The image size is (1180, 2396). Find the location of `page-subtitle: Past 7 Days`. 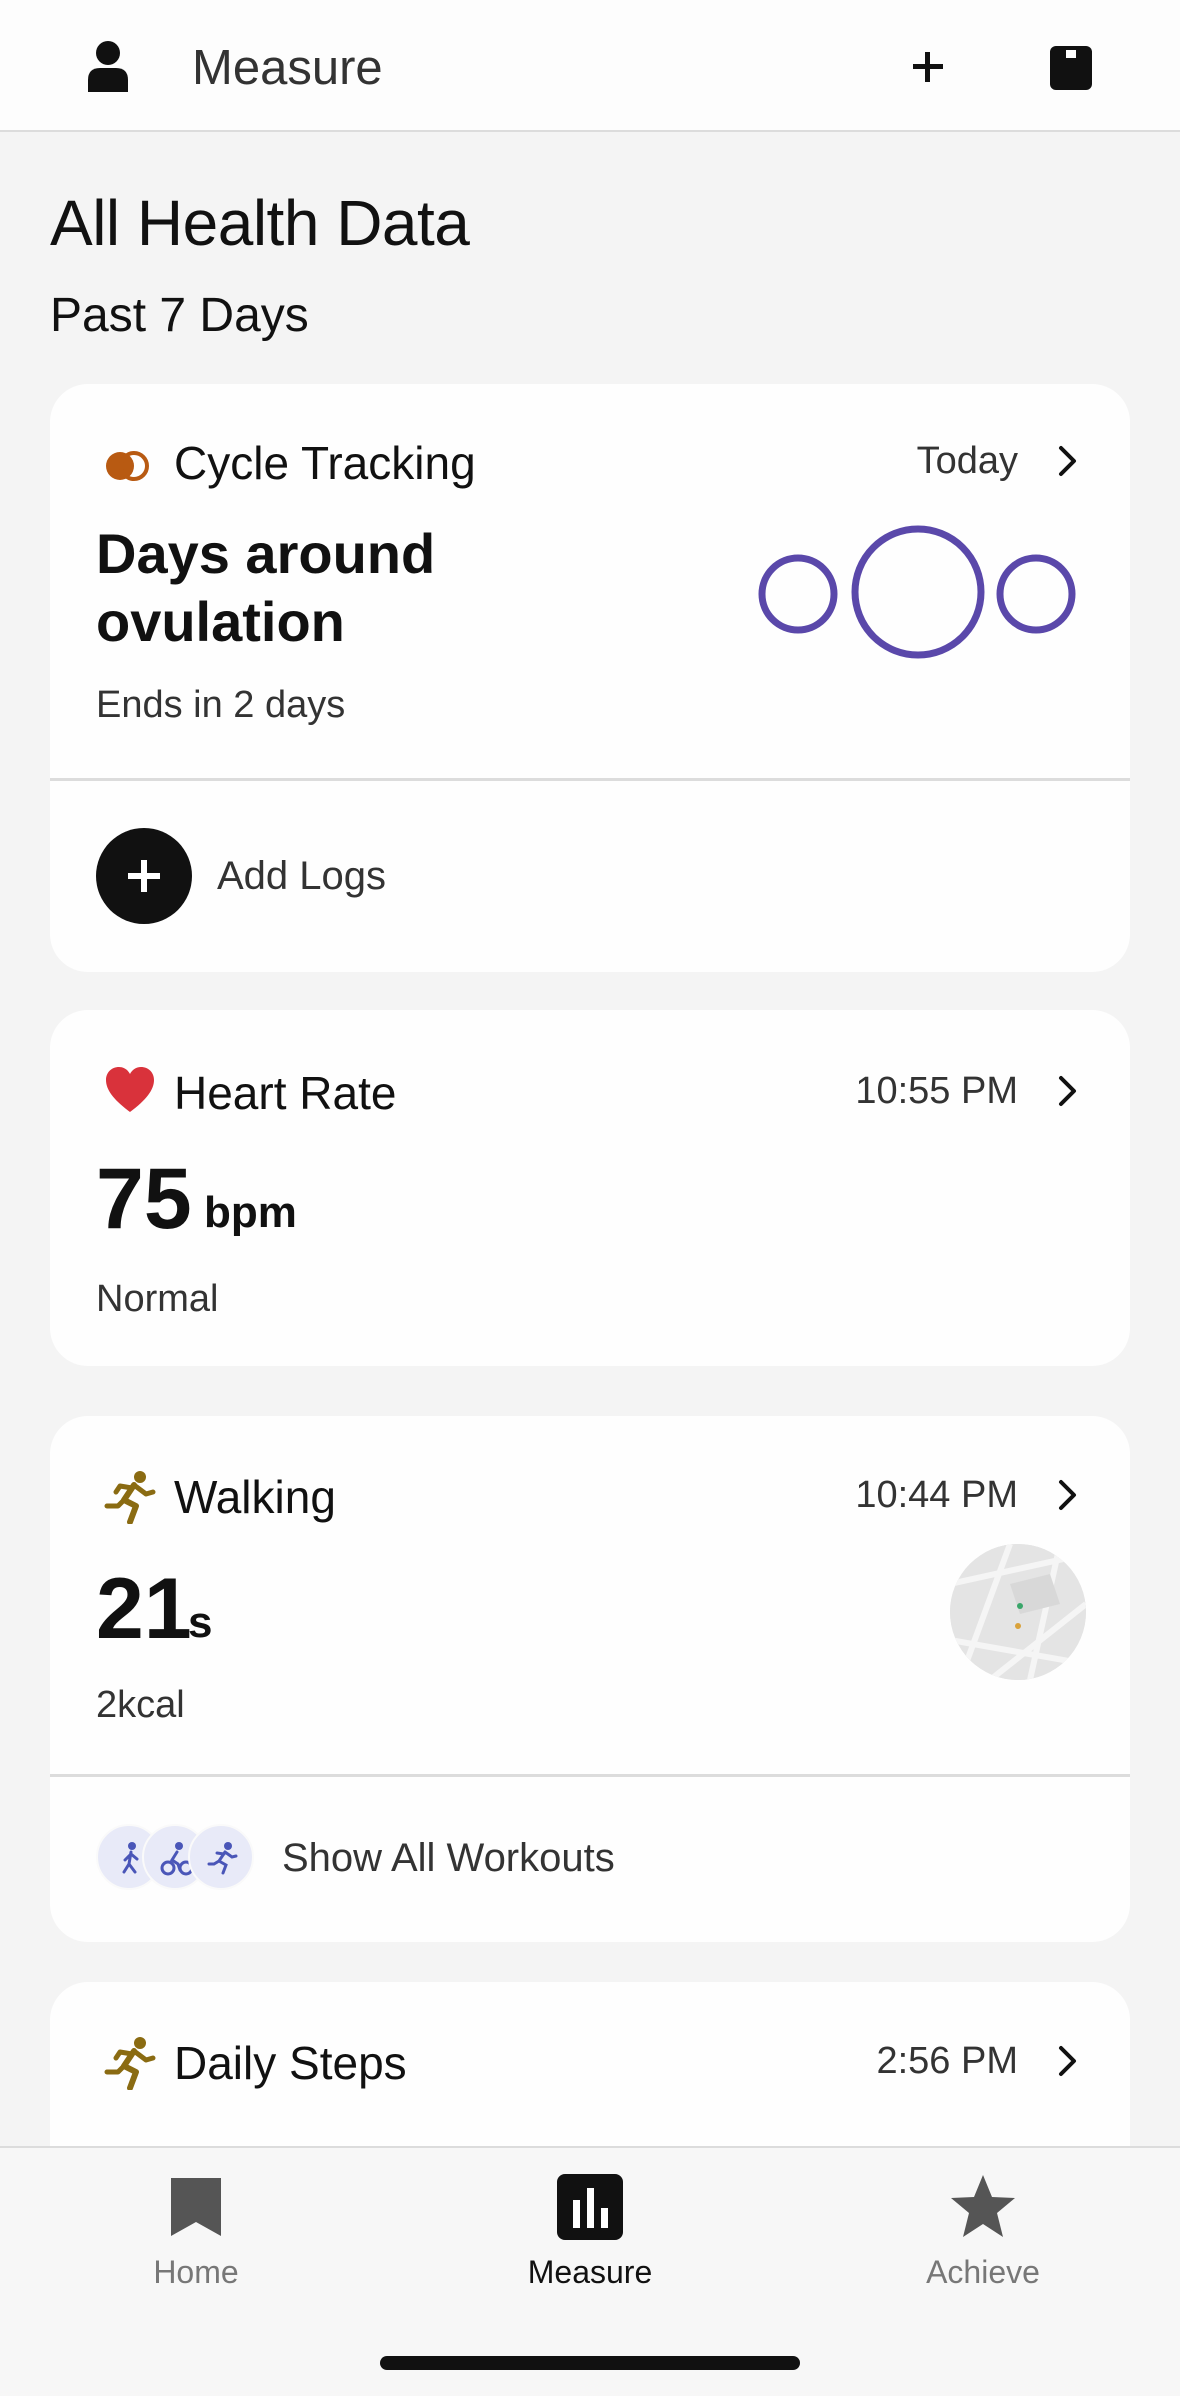

page-subtitle: Past 7 Days is located at coordinates (179, 315).